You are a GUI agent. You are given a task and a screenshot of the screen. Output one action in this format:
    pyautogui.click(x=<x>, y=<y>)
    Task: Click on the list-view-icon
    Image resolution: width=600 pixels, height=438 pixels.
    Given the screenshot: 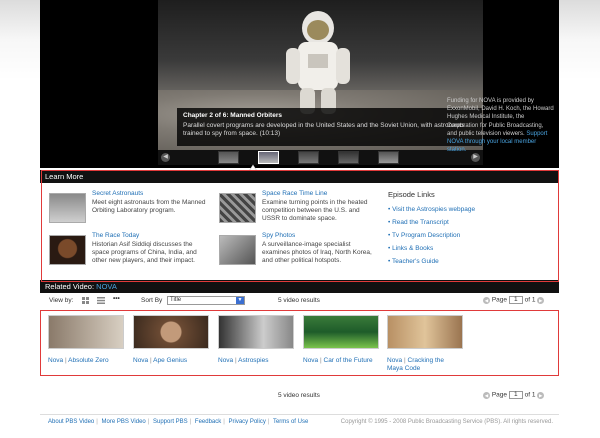 What is the action you would take?
    pyautogui.click(x=101, y=300)
    